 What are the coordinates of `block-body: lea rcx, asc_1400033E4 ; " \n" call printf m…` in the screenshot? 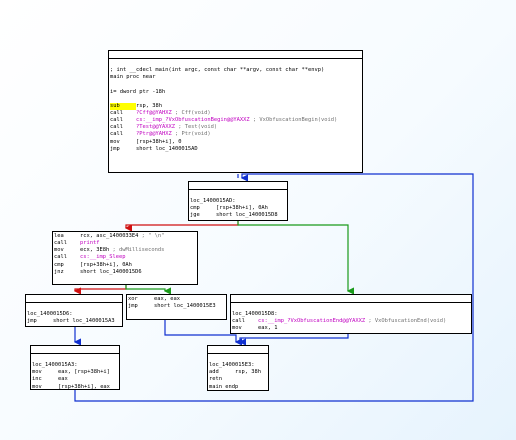 It's located at (125, 254).